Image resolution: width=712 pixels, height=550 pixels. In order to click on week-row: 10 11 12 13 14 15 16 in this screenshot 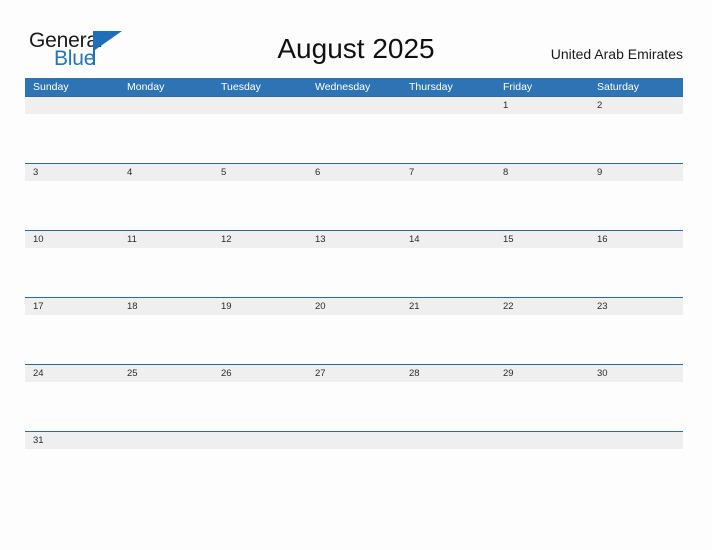, I will do `click(354, 264)`.